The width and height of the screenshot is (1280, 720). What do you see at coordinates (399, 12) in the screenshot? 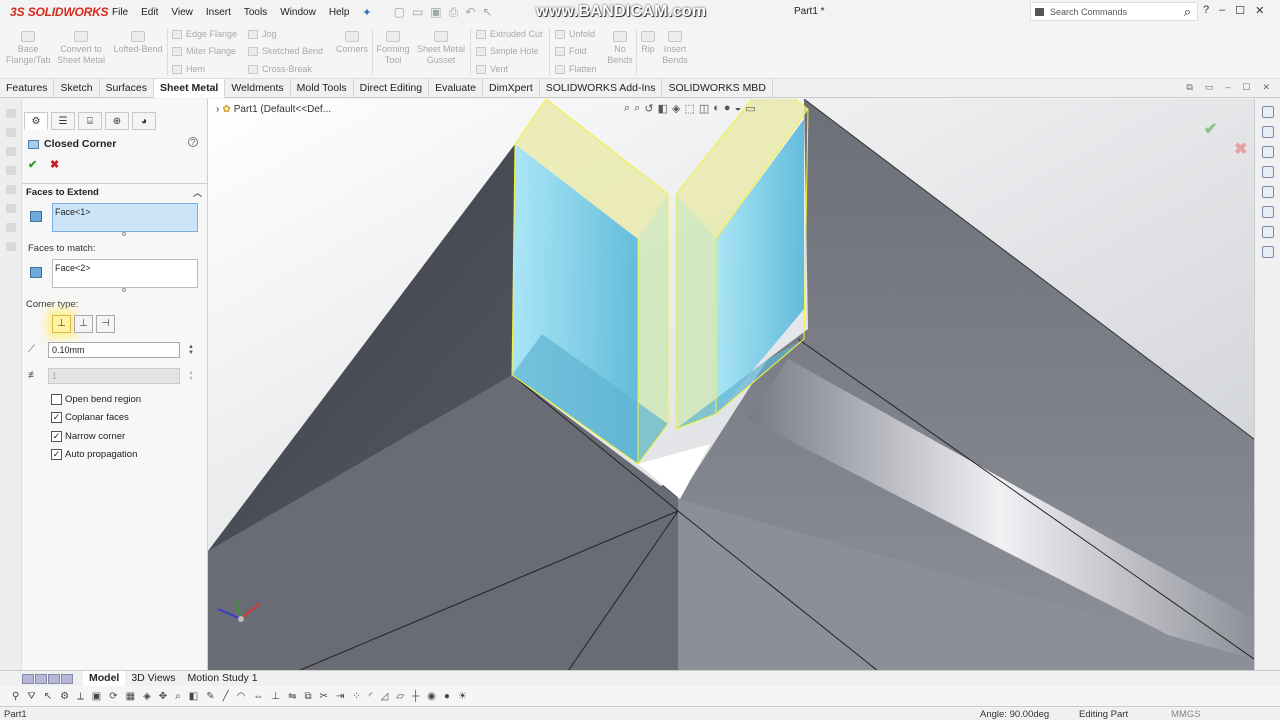
I see `new-icon: ▢` at bounding box center [399, 12].